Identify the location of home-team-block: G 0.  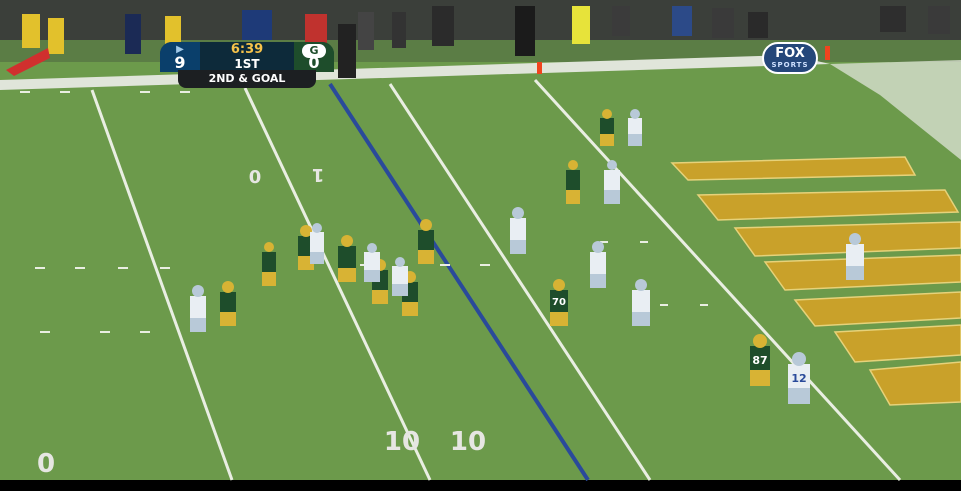
(314, 57).